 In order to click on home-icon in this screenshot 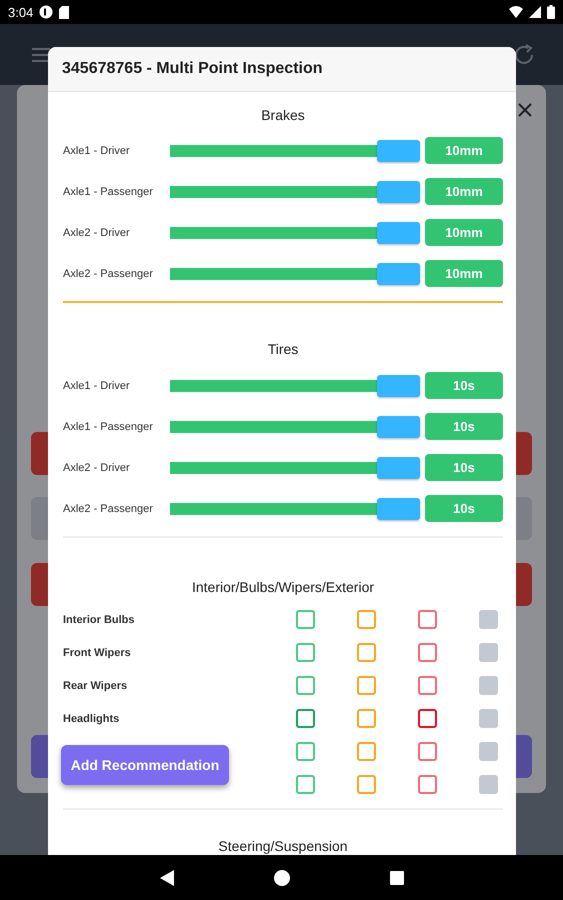, I will do `click(282, 878)`.